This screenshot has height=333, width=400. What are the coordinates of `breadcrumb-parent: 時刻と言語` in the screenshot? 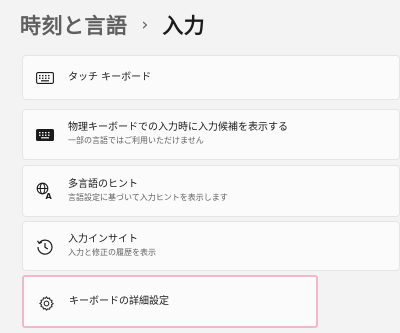 It's located at (74, 25).